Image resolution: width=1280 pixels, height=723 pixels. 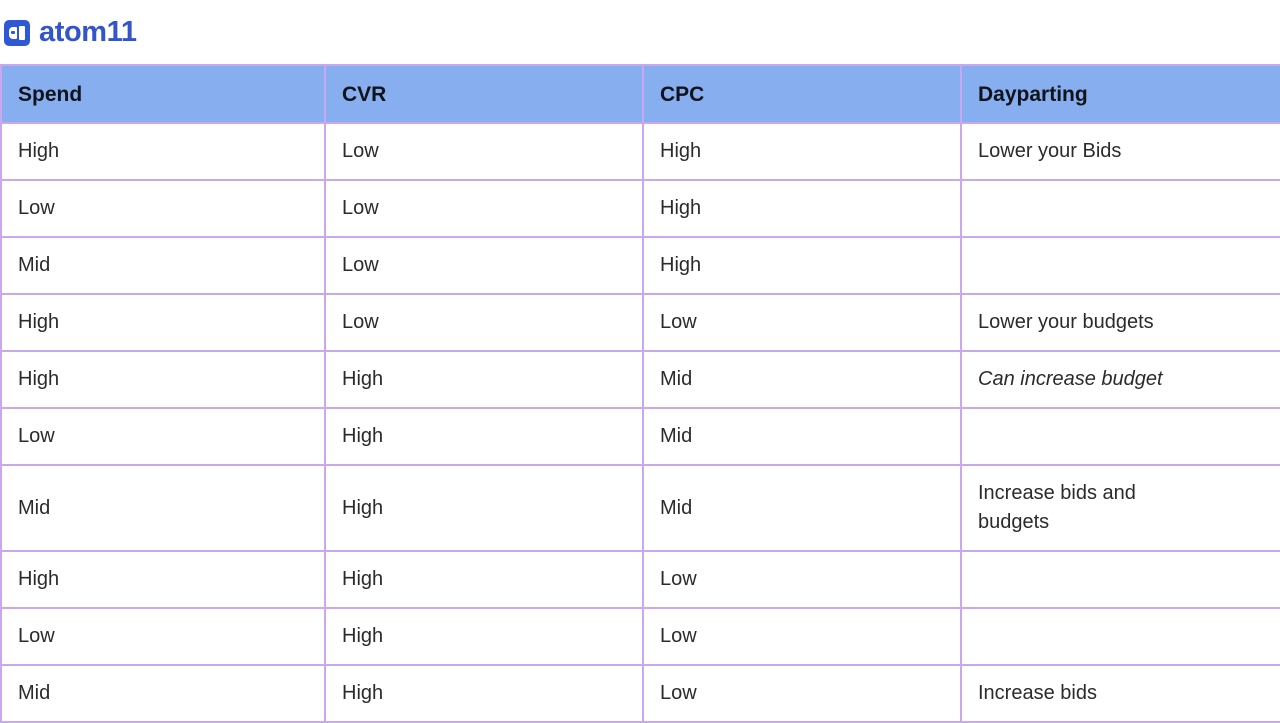 I want to click on table-row: High Low High Lower your Bids, so click(x=640, y=151).